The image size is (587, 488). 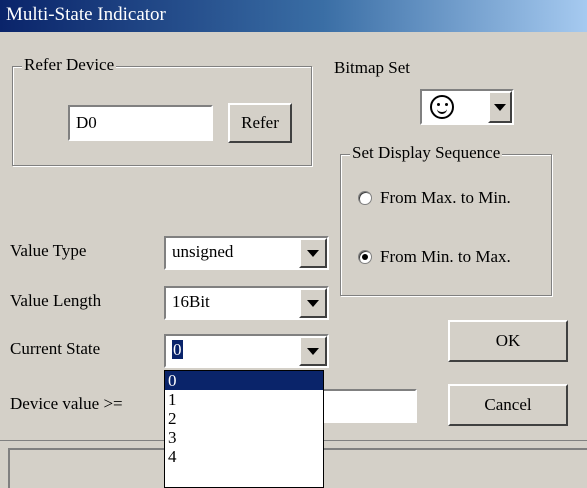 I want to click on value-length-dropdown-button, so click(x=313, y=303).